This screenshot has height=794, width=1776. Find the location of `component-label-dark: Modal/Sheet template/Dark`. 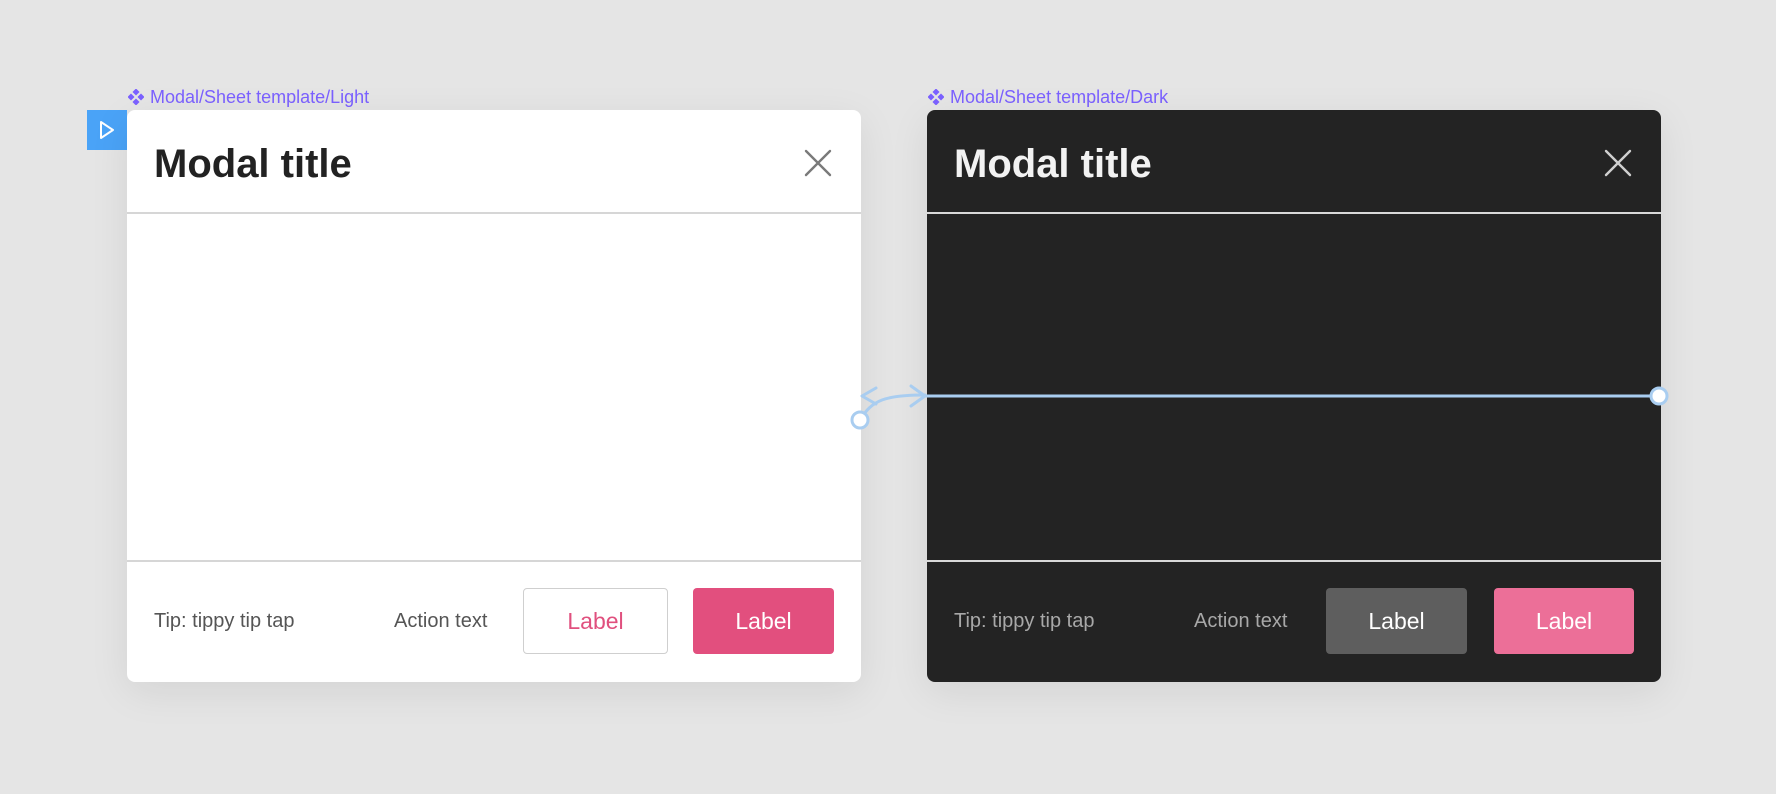

component-label-dark: Modal/Sheet template/Dark is located at coordinates (1048, 97).